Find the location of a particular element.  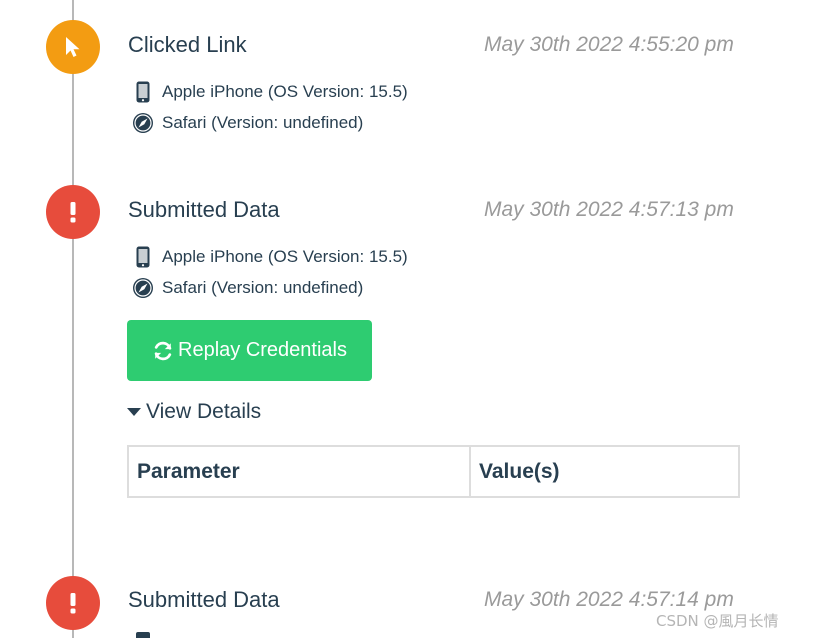

view-details-label: View Details is located at coordinates (204, 411).